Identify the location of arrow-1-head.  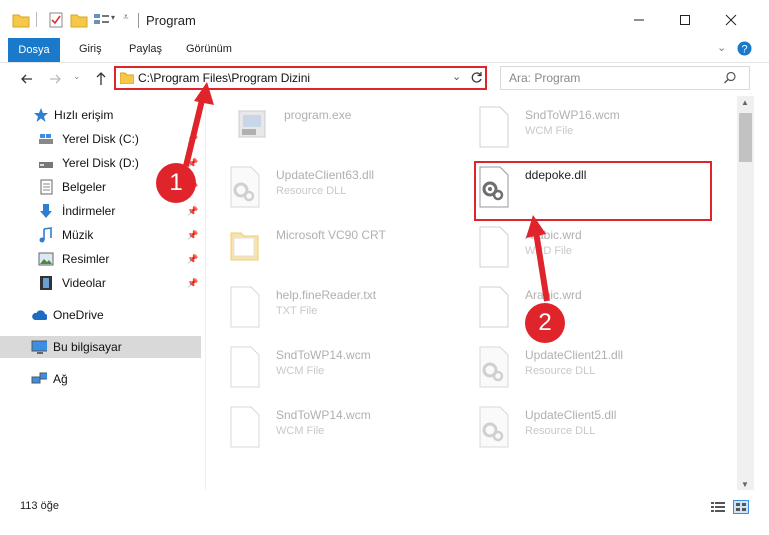
(204, 93).